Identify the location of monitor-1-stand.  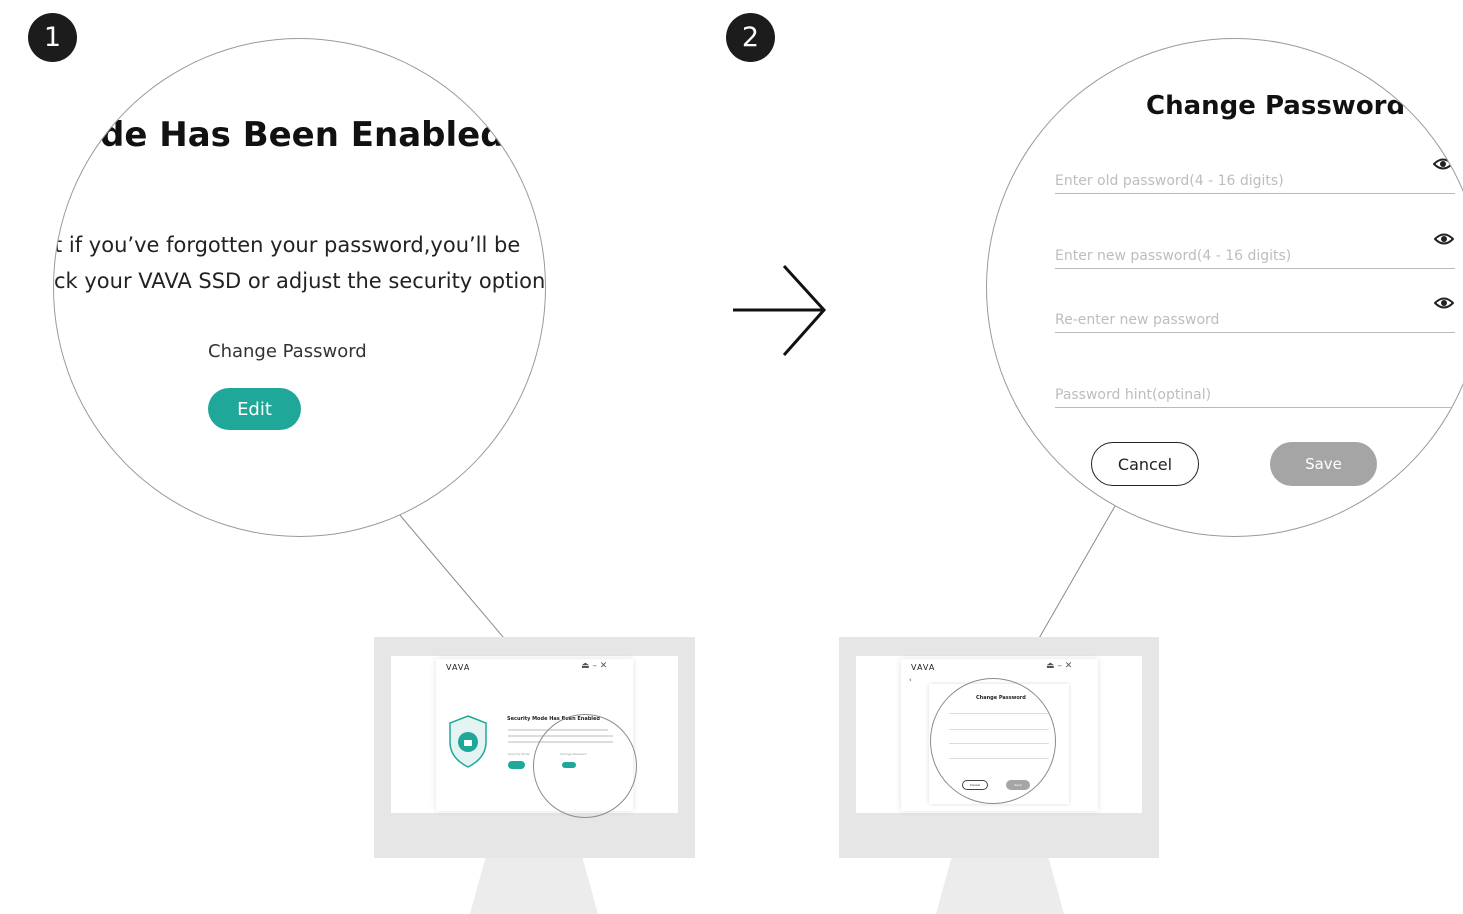
(534, 886).